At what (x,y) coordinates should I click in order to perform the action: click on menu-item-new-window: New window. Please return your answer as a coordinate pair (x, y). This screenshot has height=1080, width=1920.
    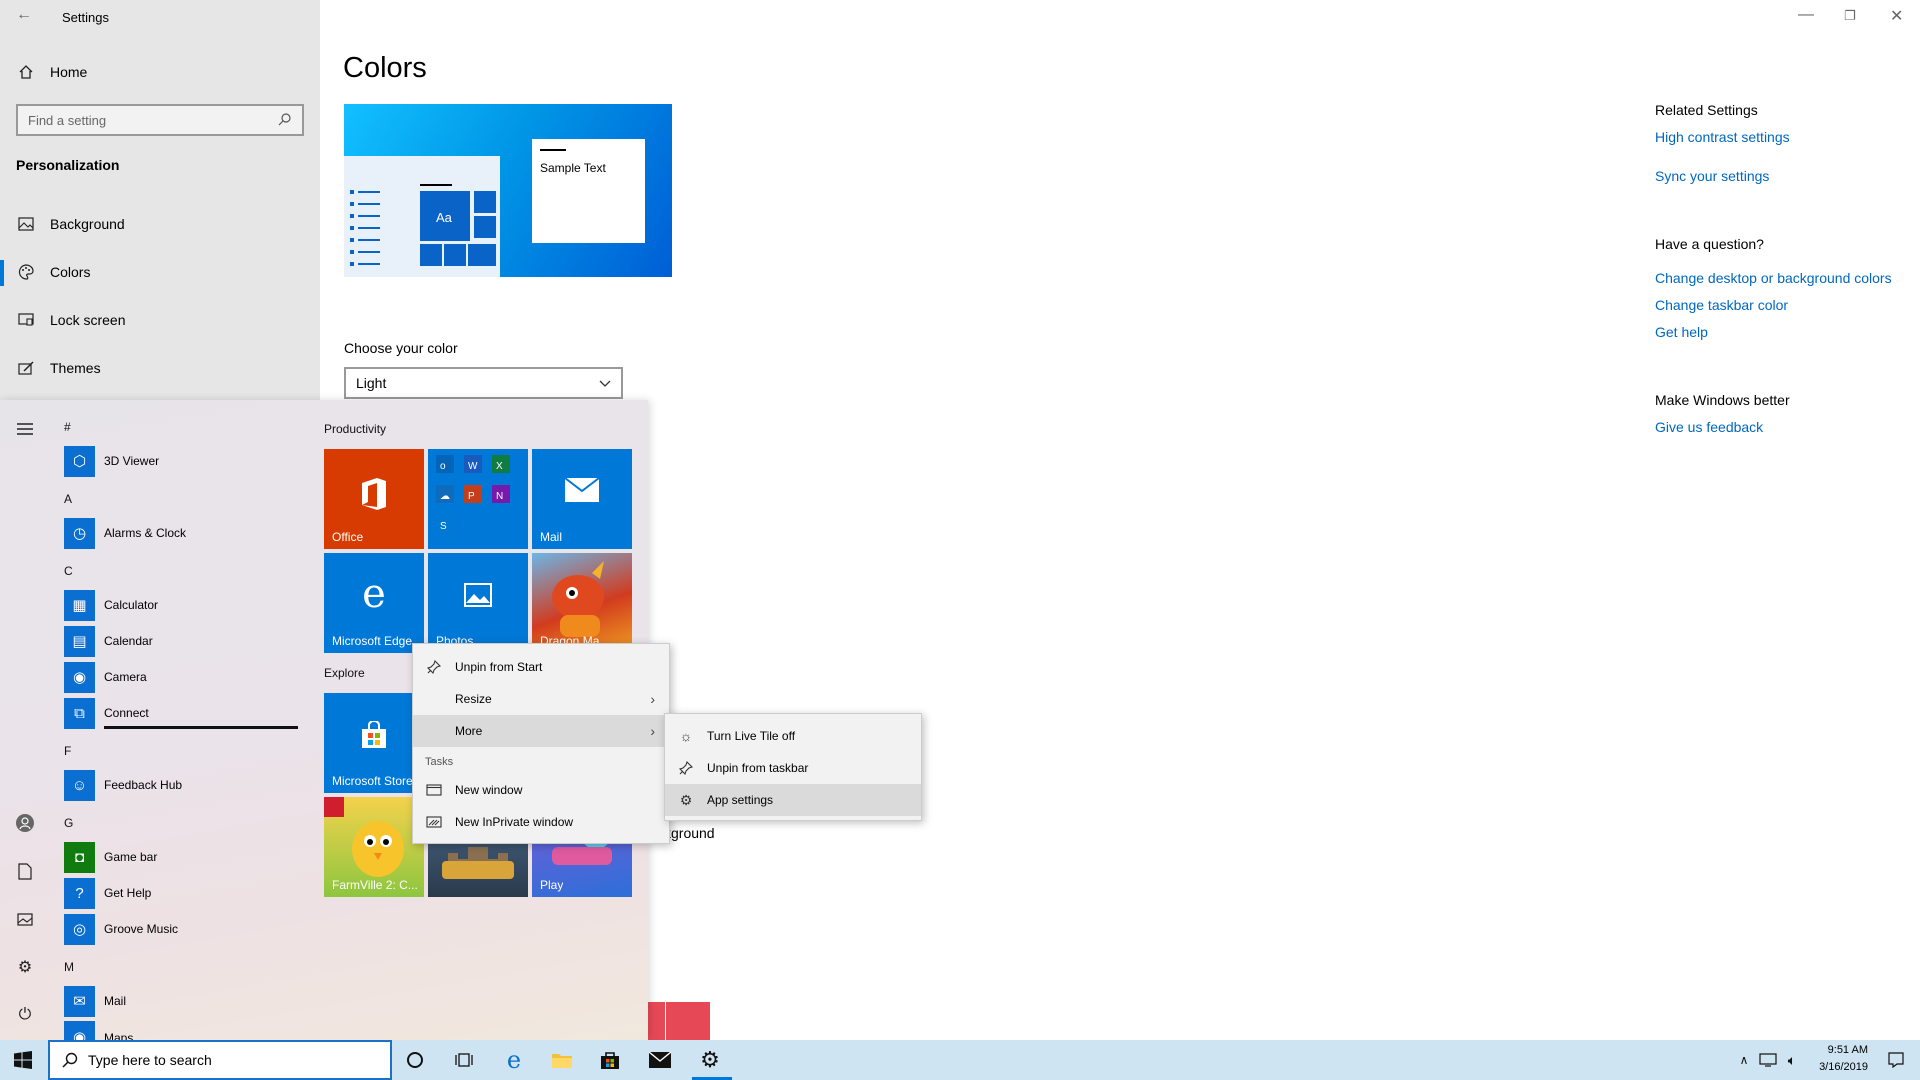
    Looking at the image, I should click on (541, 790).